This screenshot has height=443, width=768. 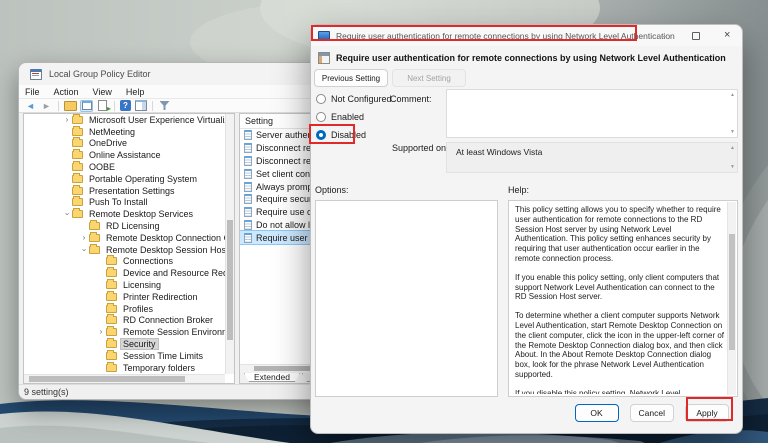 What do you see at coordinates (124, 226) in the screenshot?
I see `tree-item: RD Licensing` at bounding box center [124, 226].